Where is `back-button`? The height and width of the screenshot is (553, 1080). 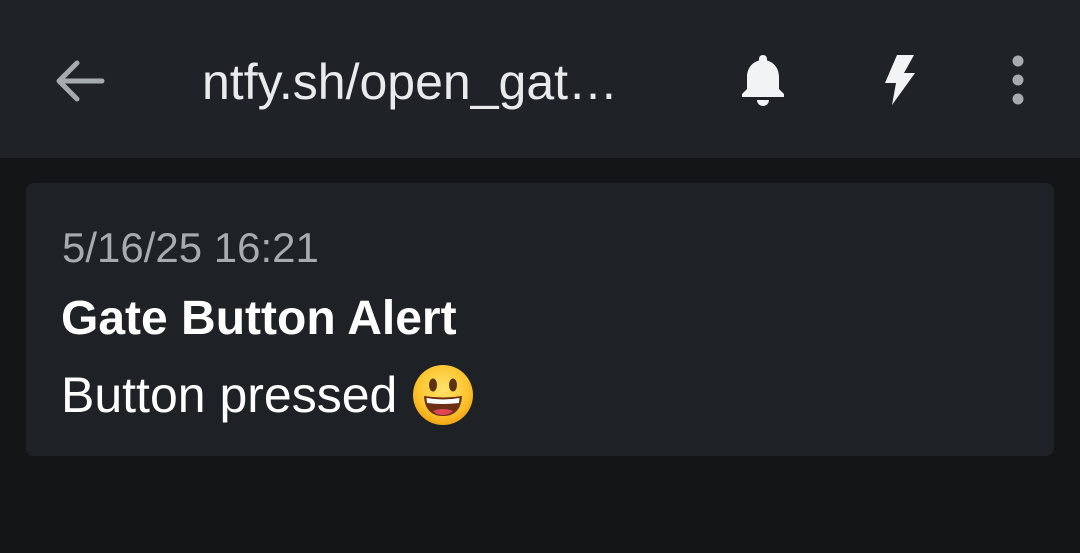 back-button is located at coordinates (79, 81).